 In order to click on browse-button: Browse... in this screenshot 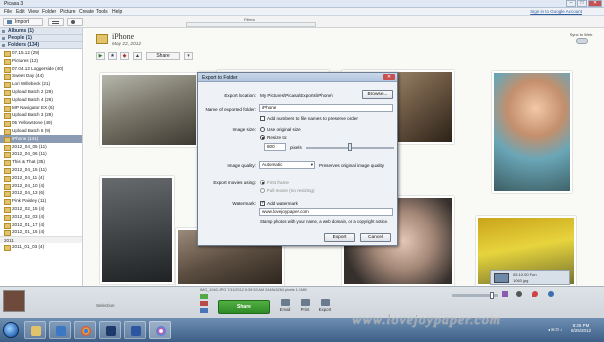, I will do `click(377, 94)`.